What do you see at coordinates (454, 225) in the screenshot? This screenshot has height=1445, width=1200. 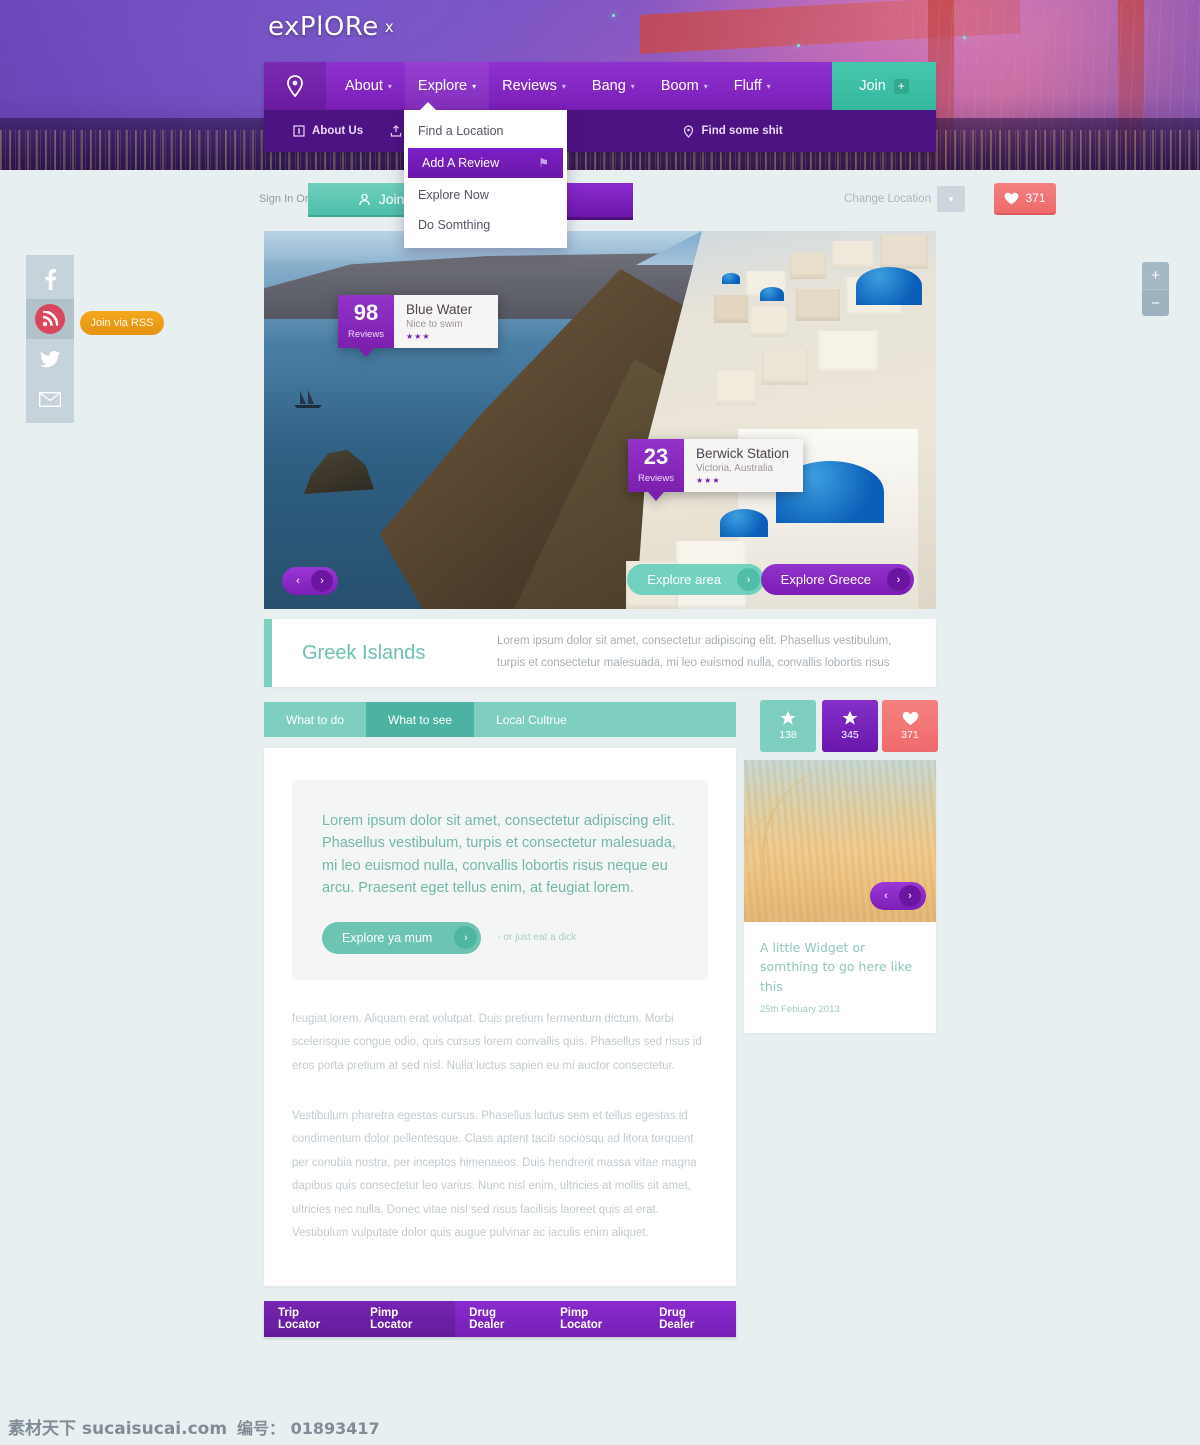 I see `dropdown-label: Do Somthing` at bounding box center [454, 225].